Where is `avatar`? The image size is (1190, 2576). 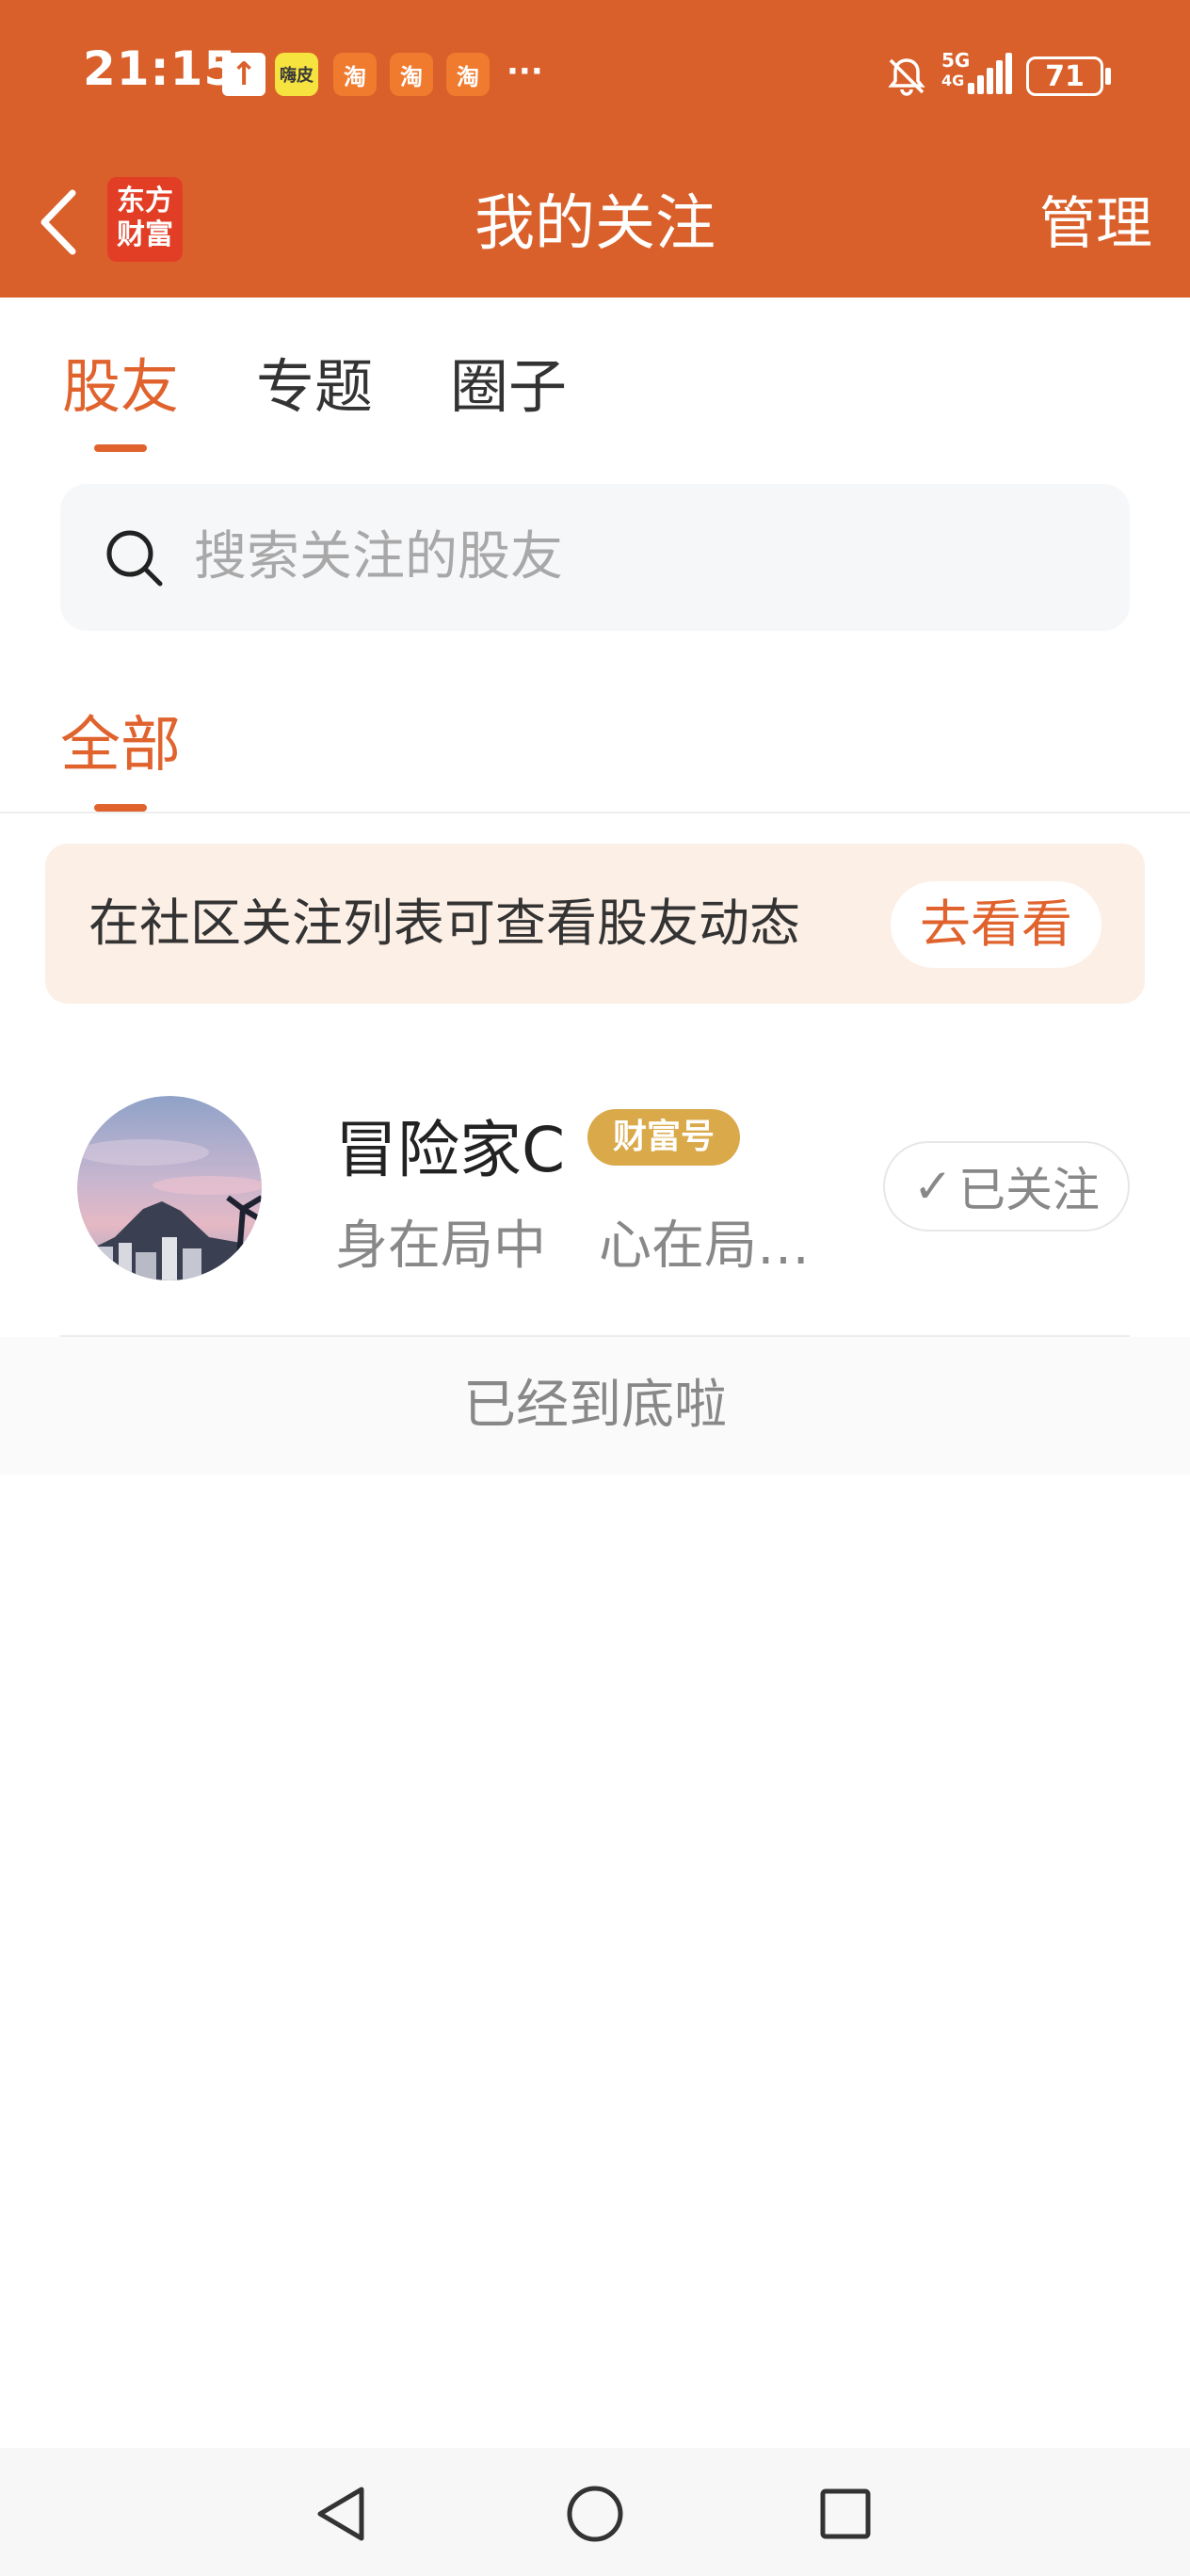
avatar is located at coordinates (169, 1188).